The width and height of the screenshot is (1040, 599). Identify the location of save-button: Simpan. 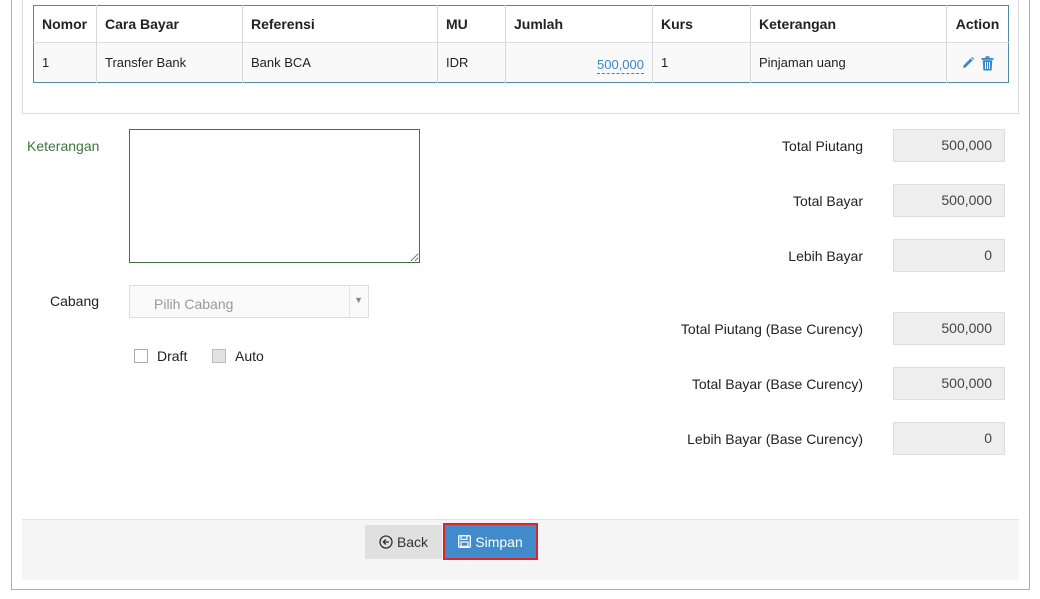
(490, 541).